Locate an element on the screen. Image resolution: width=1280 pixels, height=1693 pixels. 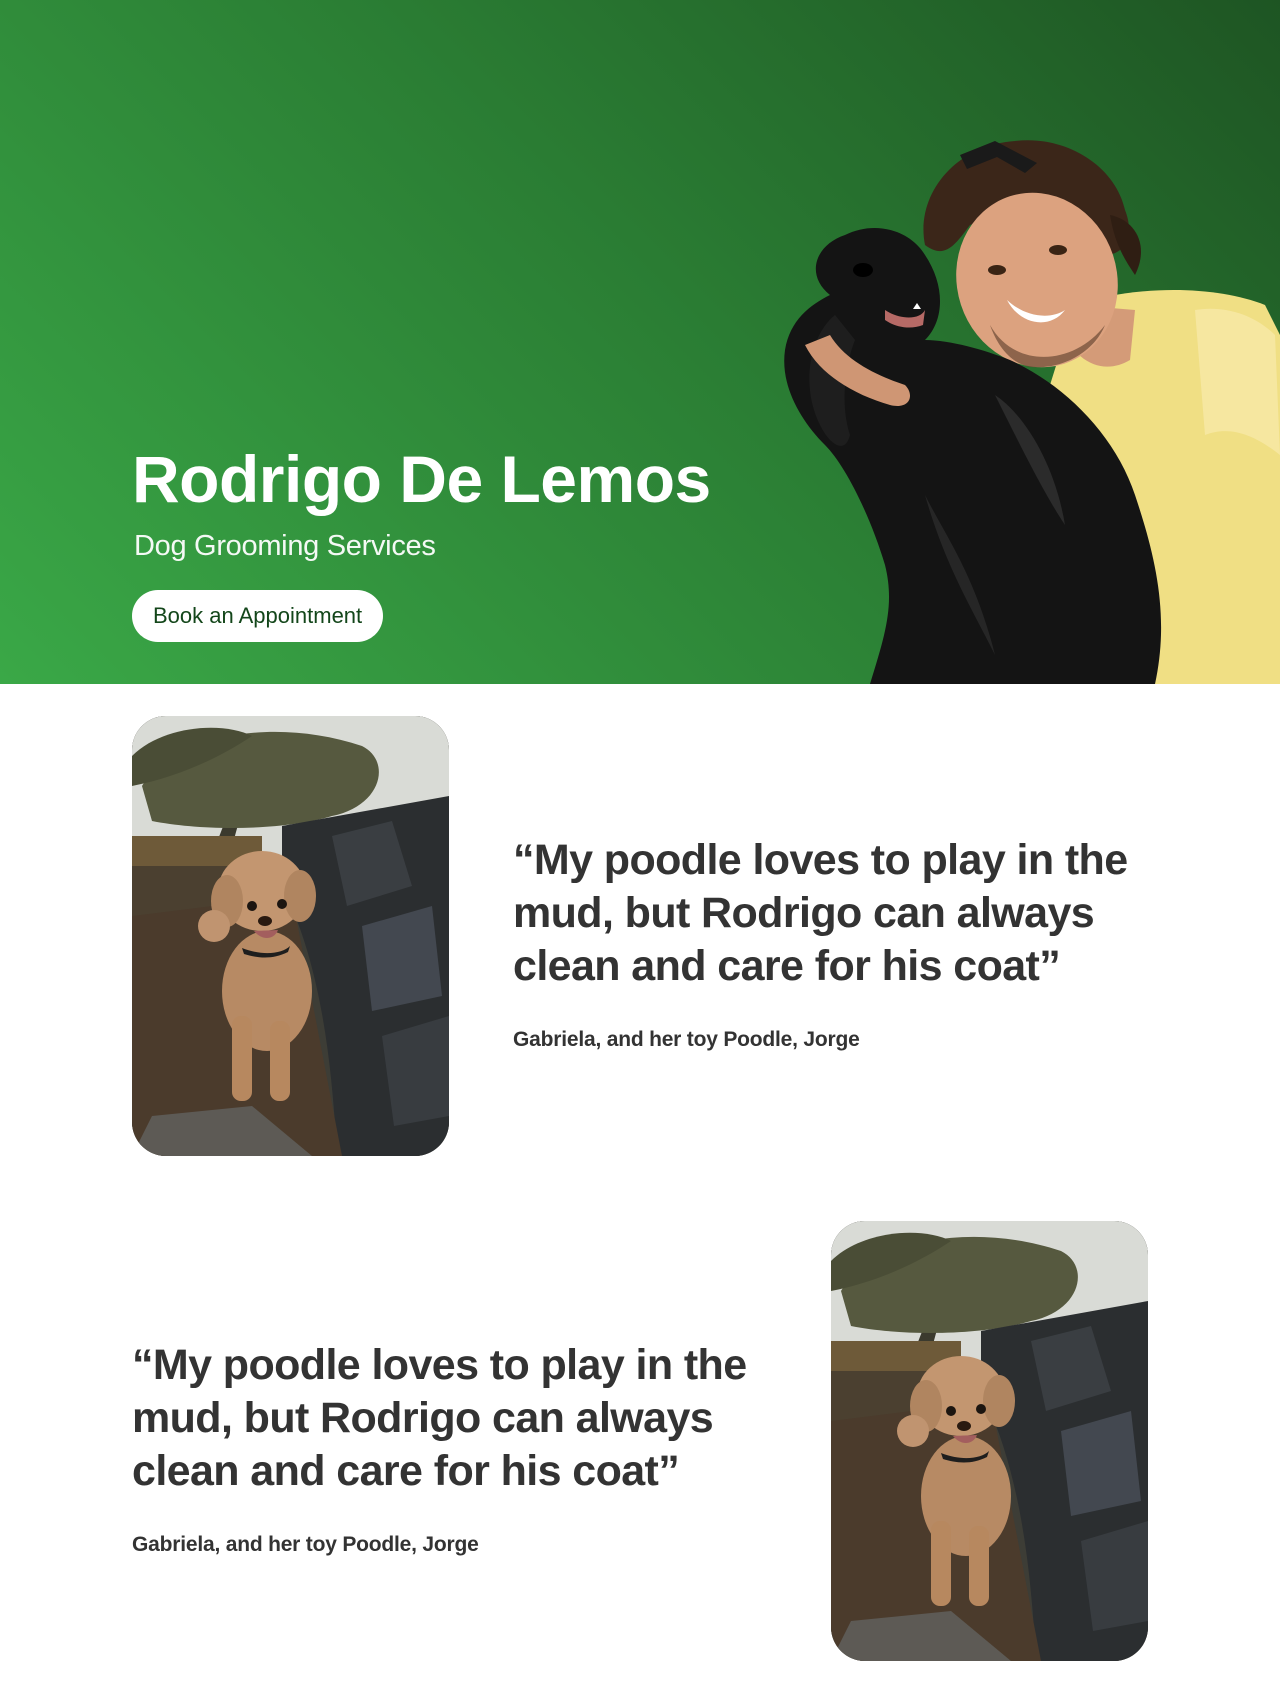
hero-title: Rodrigo De Lemos is located at coordinates (421, 479).